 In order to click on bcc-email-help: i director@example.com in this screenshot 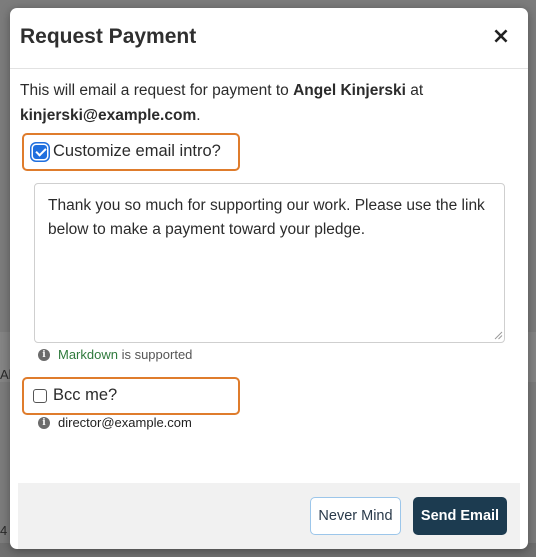, I will do `click(115, 422)`.